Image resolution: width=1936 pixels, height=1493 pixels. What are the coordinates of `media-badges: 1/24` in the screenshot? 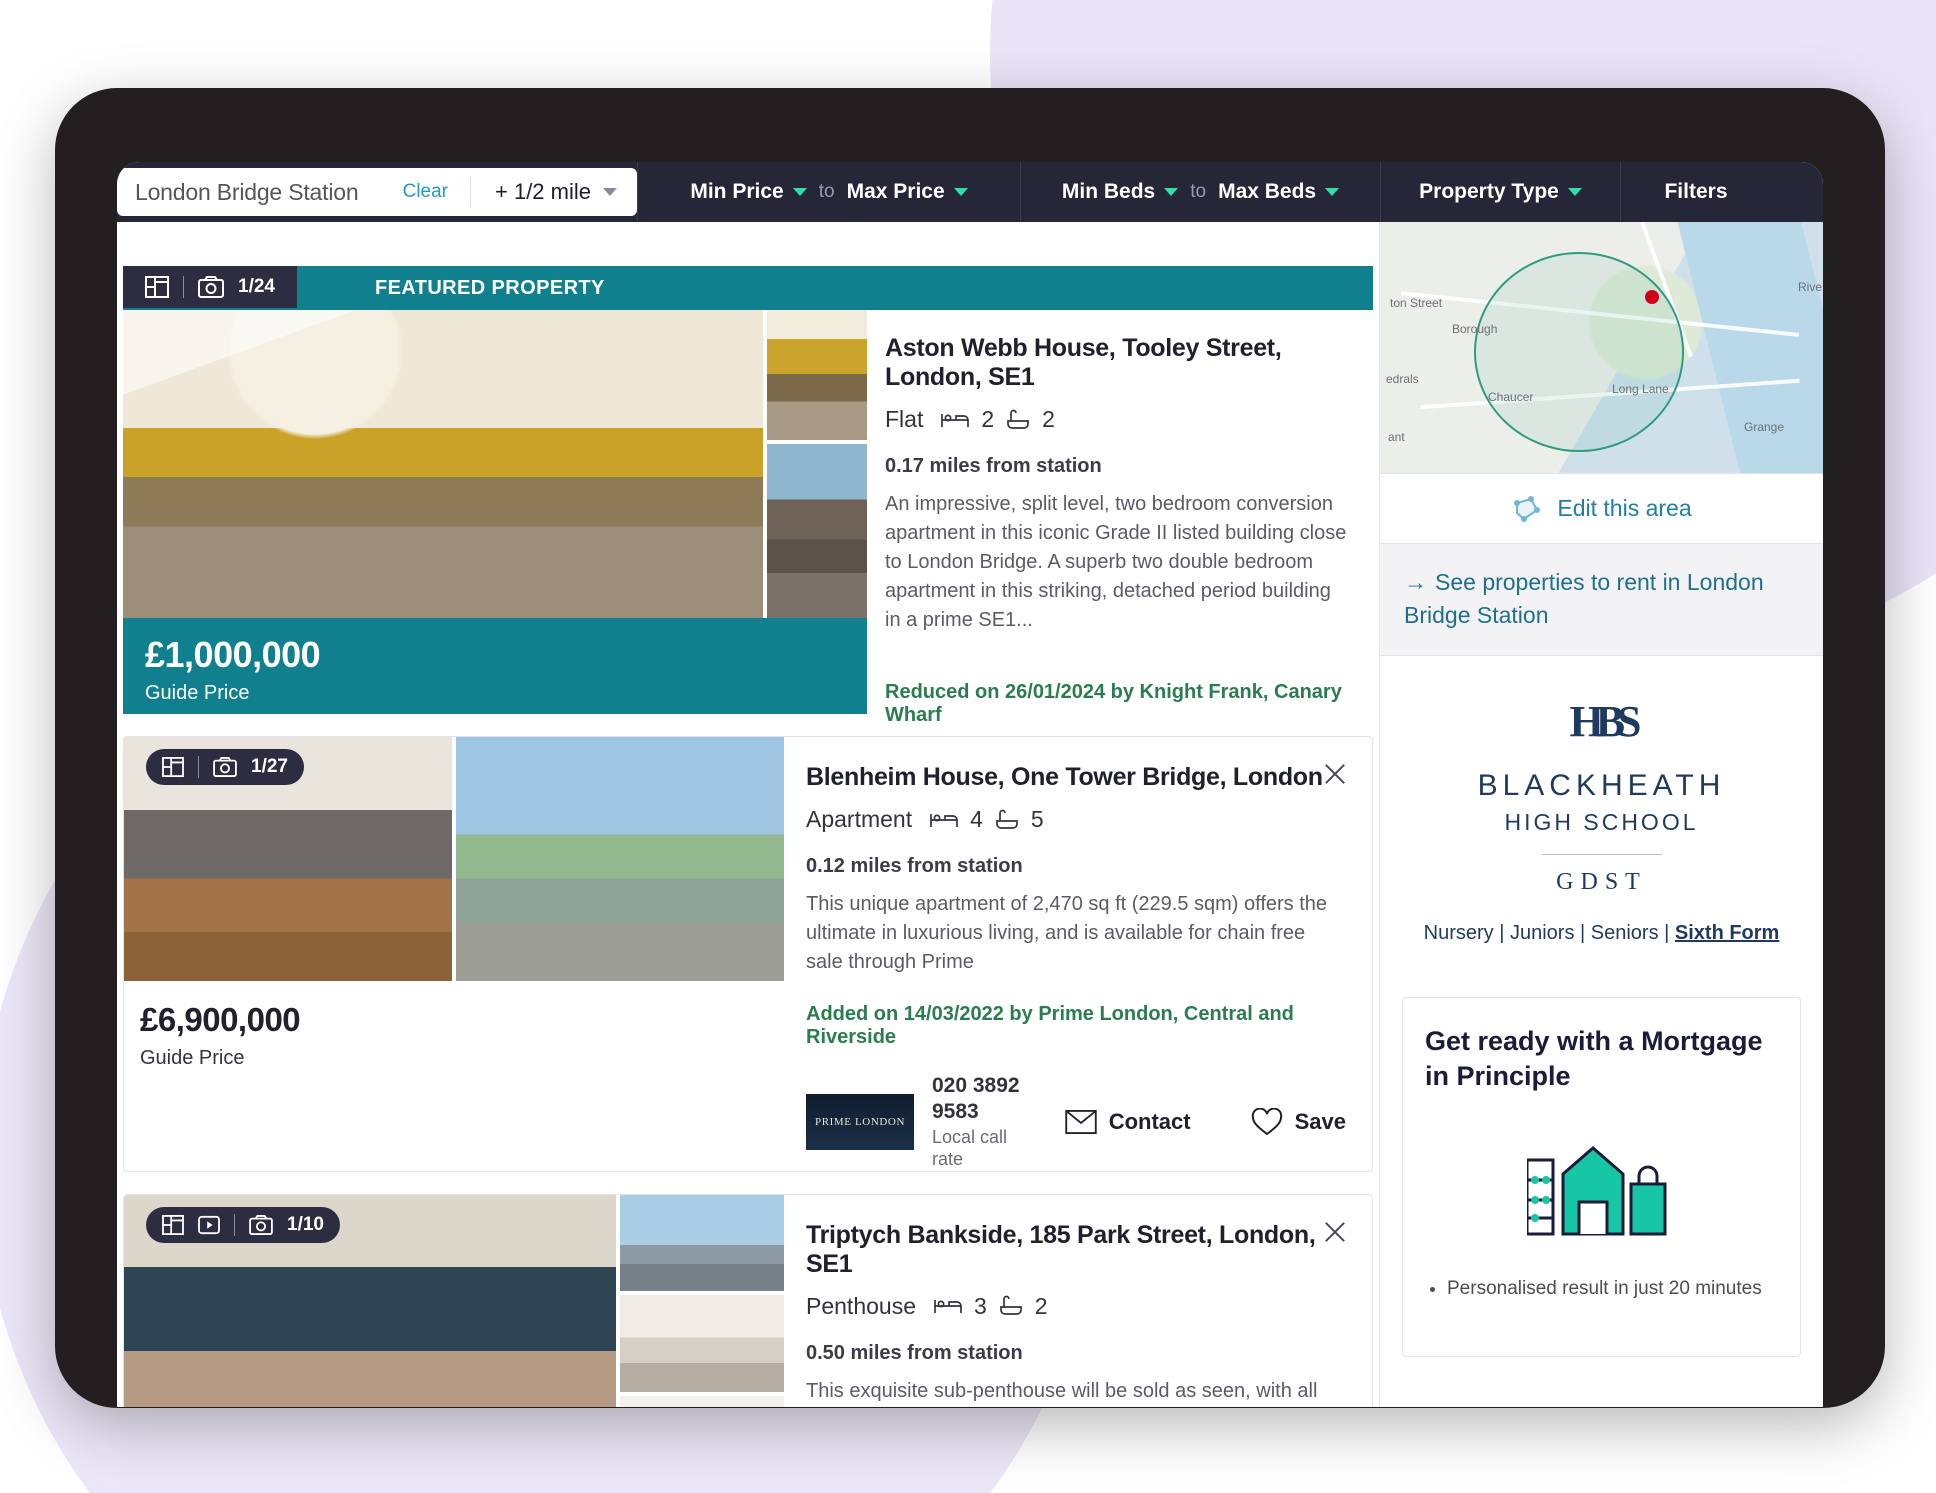 It's located at (210, 287).